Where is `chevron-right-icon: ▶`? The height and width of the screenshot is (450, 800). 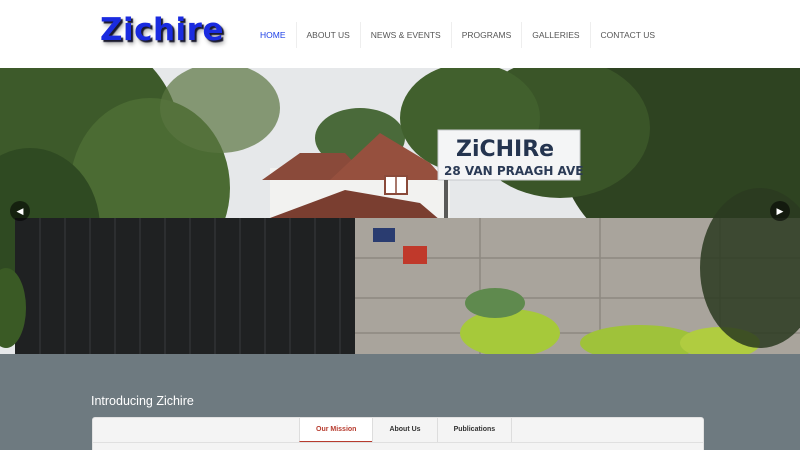
chevron-right-icon: ▶ is located at coordinates (780, 211).